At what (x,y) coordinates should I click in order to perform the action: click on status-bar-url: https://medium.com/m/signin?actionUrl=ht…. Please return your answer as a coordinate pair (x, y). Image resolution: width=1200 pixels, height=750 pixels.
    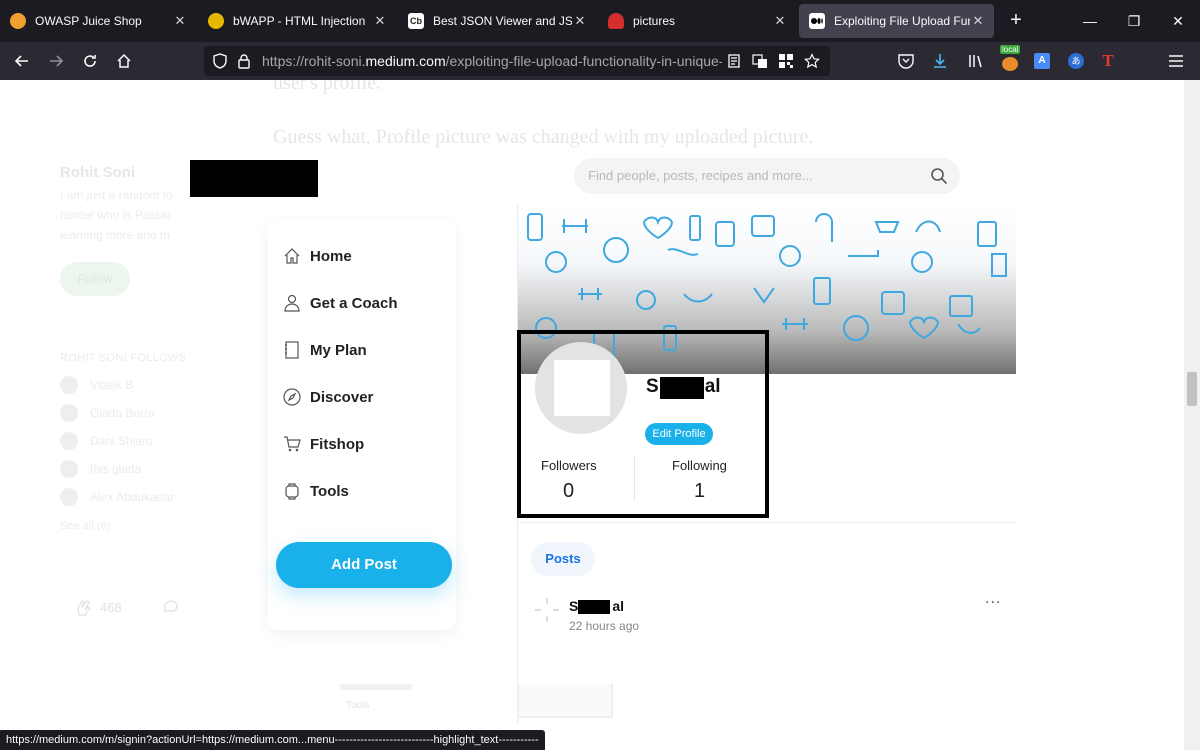
    Looking at the image, I should click on (272, 740).